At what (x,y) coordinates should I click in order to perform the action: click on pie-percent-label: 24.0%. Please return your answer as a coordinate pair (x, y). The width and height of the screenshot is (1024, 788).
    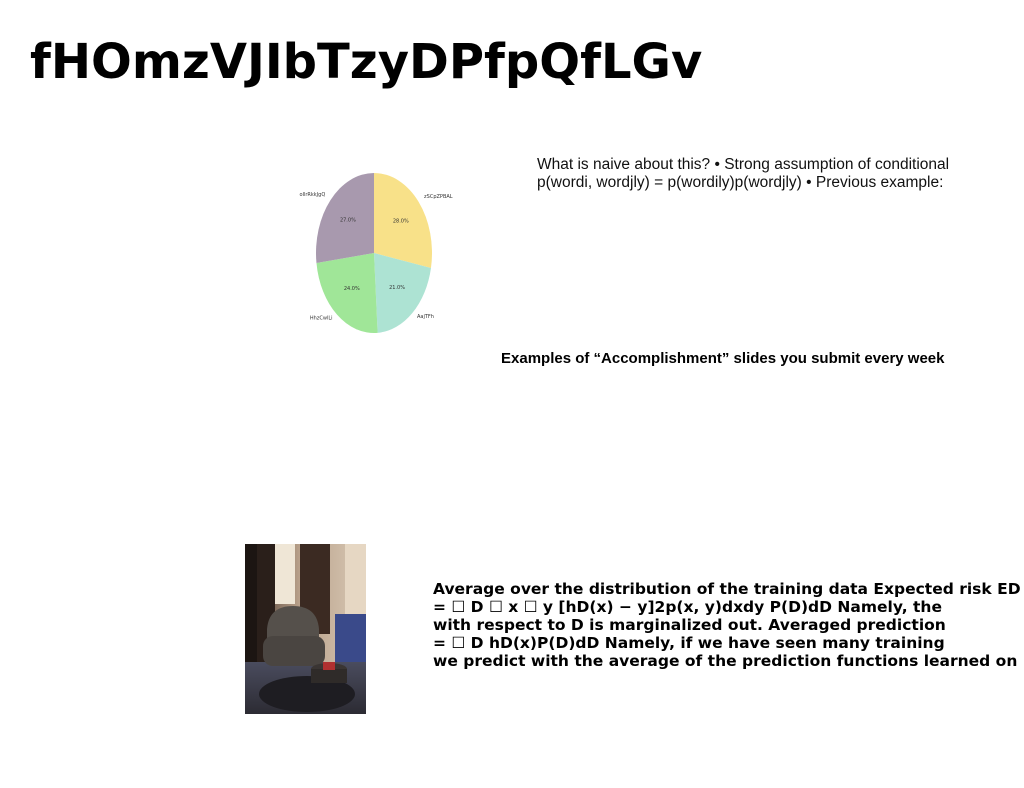
    Looking at the image, I should click on (352, 289).